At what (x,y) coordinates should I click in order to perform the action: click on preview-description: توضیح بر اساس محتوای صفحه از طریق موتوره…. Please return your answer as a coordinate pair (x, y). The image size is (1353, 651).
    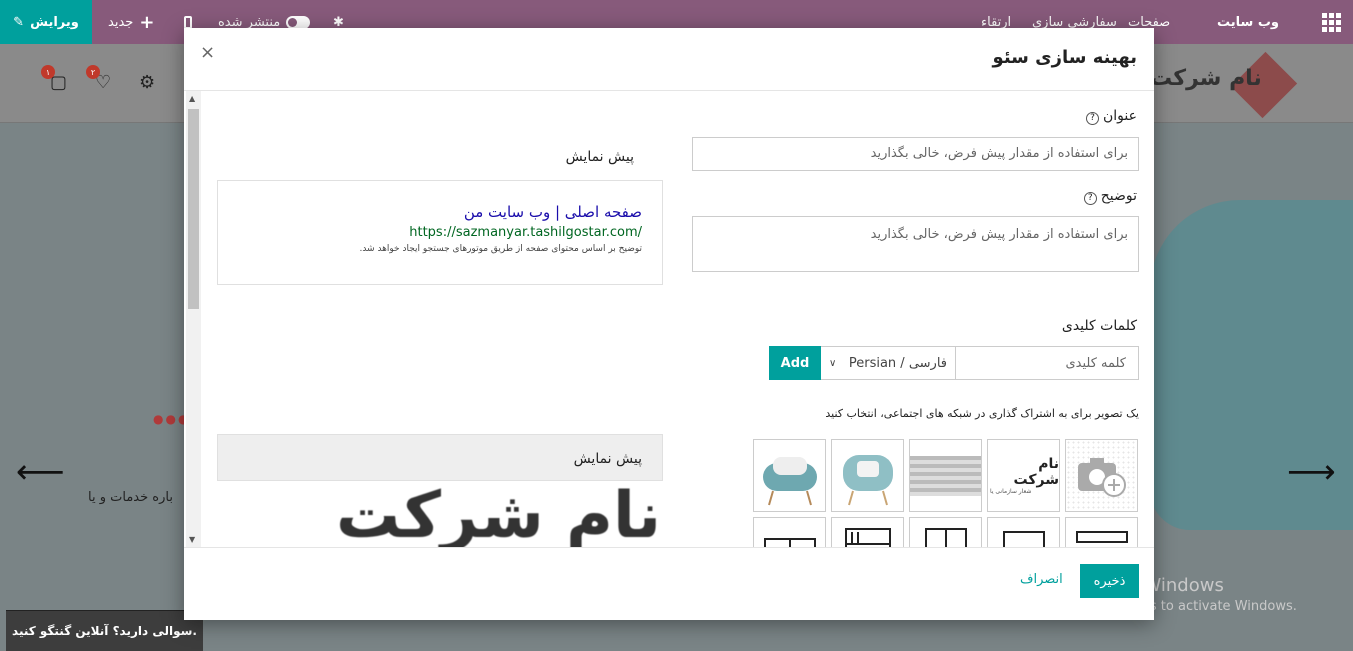
    Looking at the image, I should click on (500, 249).